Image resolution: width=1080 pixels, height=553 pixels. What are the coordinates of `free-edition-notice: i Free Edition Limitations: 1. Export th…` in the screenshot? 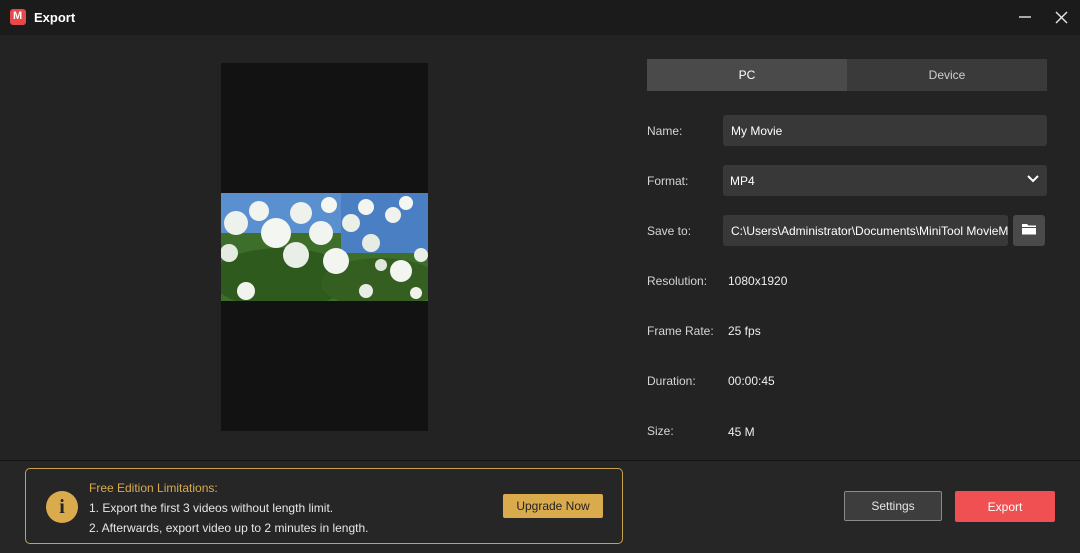 It's located at (324, 506).